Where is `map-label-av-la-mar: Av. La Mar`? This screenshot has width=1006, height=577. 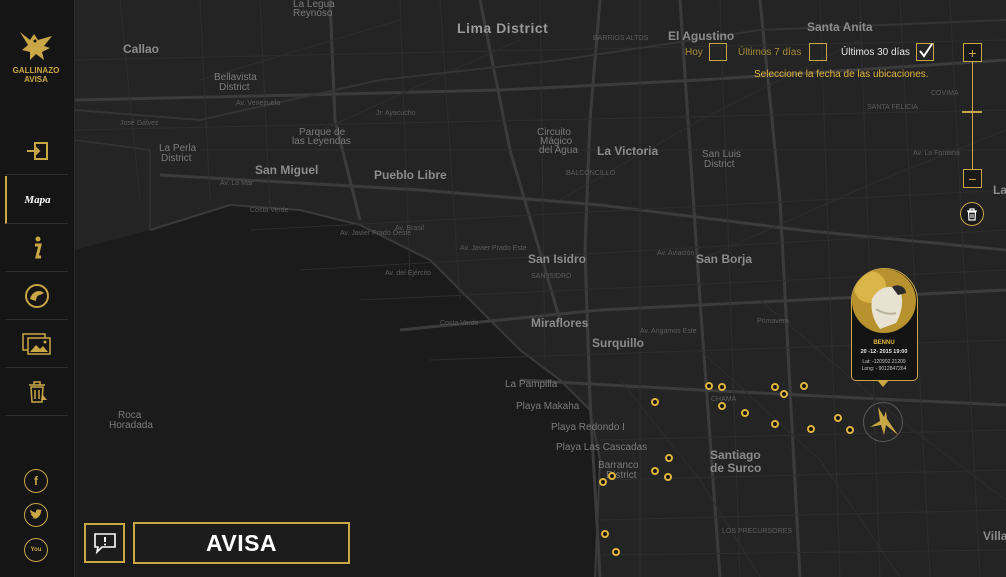
map-label-av-la-mar: Av. La Mar is located at coordinates (237, 183).